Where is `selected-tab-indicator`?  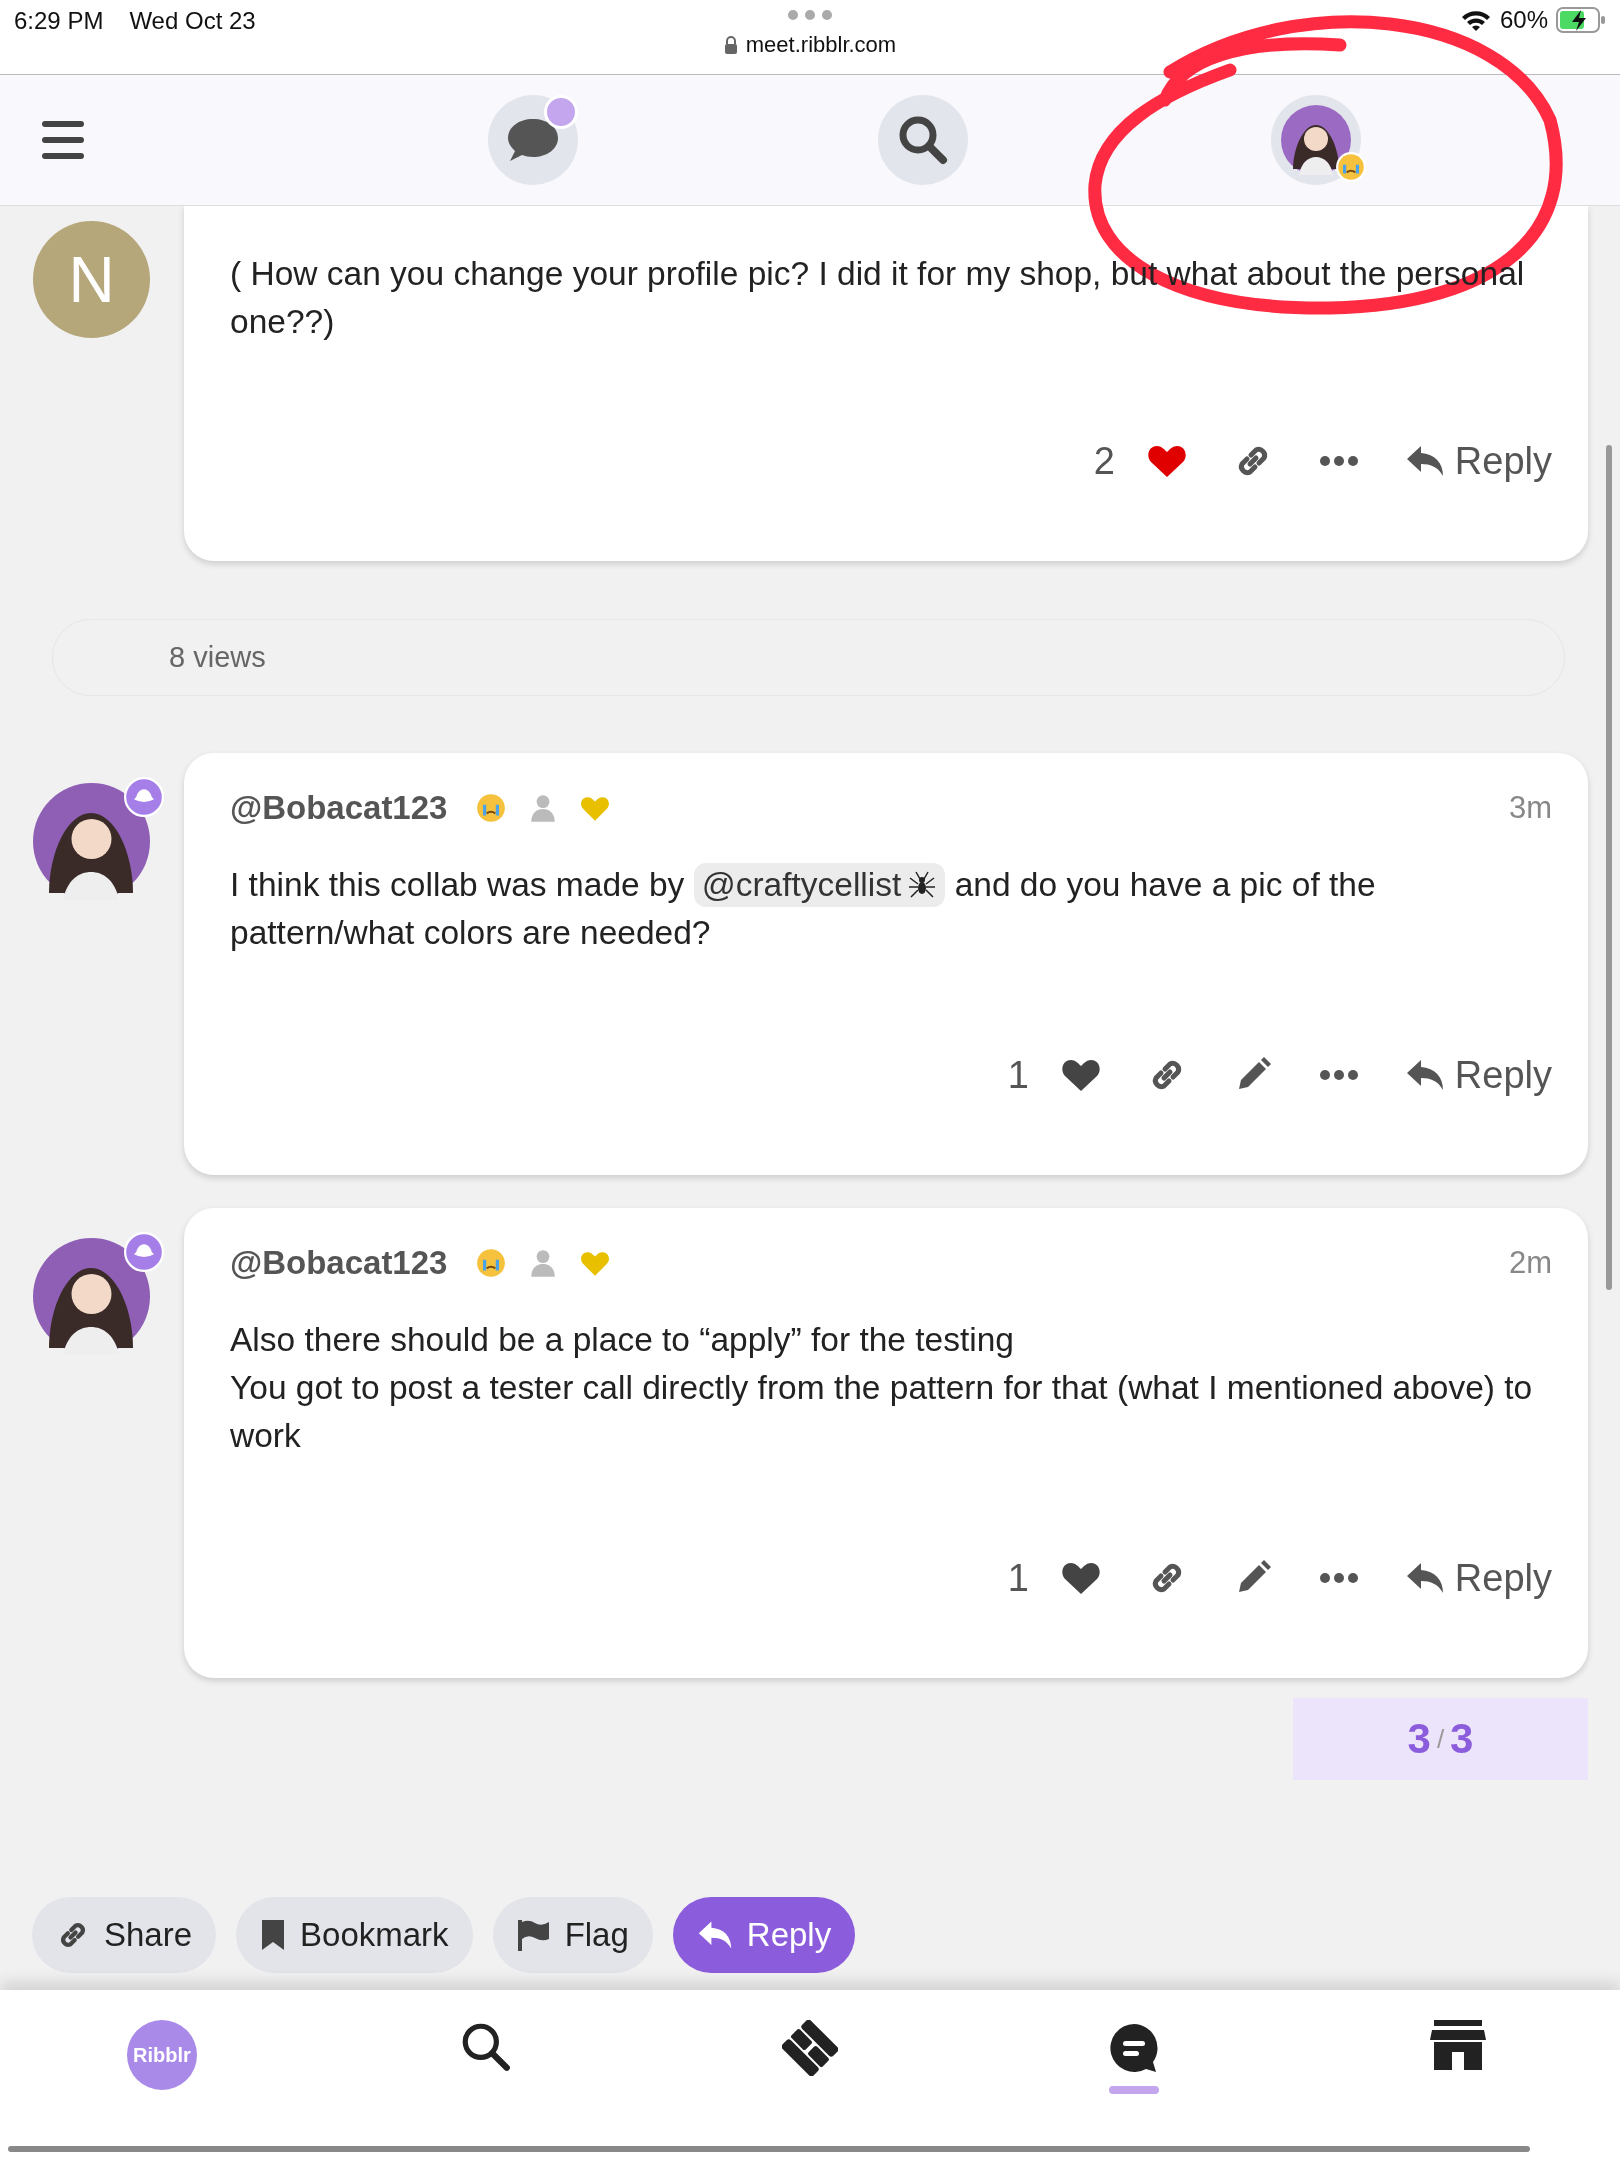
selected-tab-indicator is located at coordinates (1134, 2090).